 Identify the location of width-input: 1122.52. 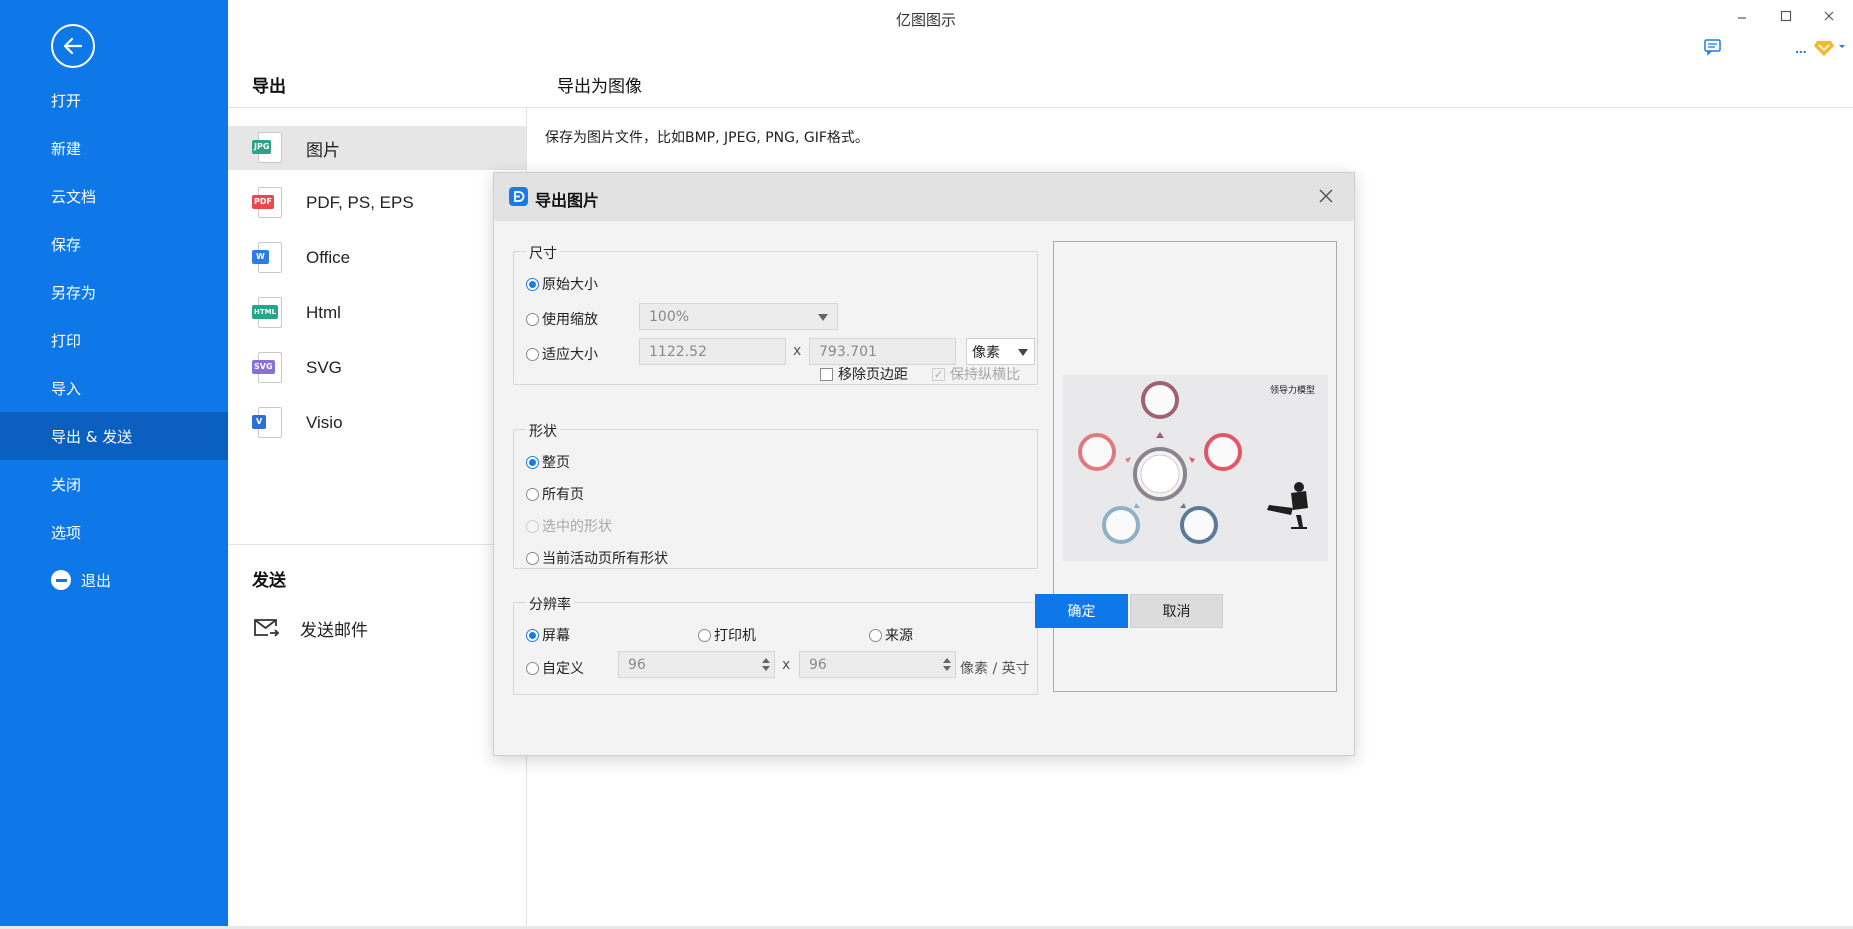
(712, 351).